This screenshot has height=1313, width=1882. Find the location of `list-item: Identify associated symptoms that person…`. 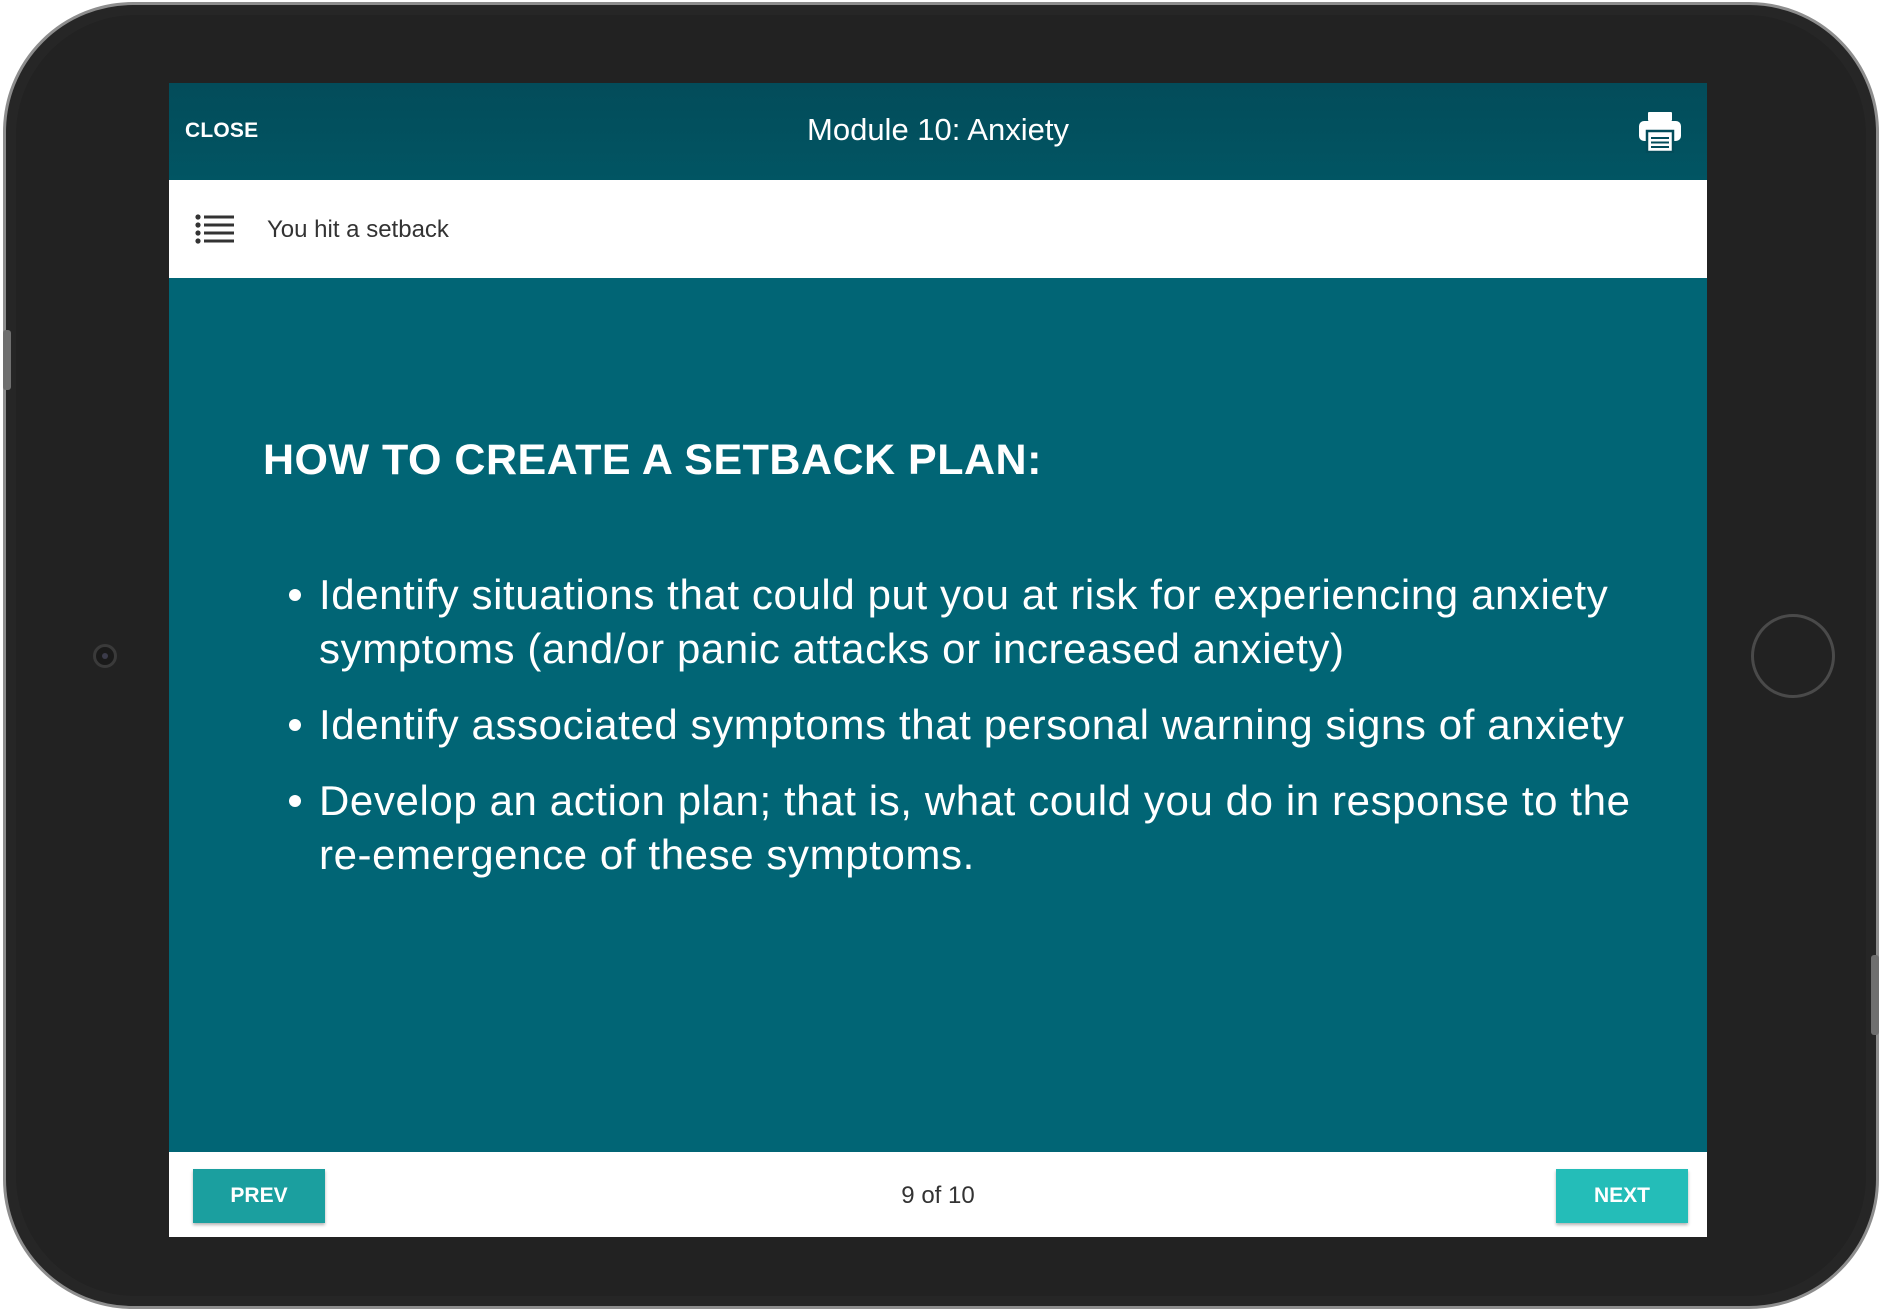

list-item: Identify associated symptoms that person… is located at coordinates (969, 725).